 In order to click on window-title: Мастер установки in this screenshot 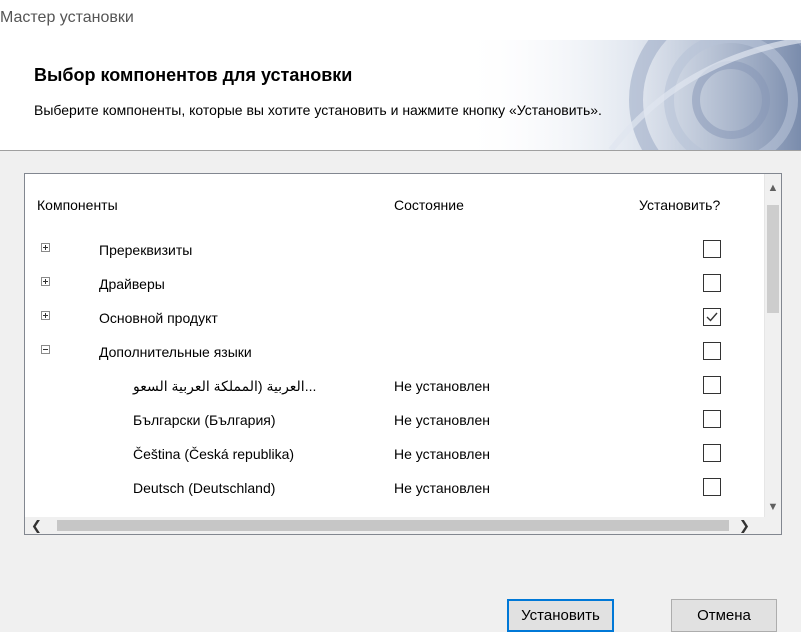, I will do `click(67, 17)`.